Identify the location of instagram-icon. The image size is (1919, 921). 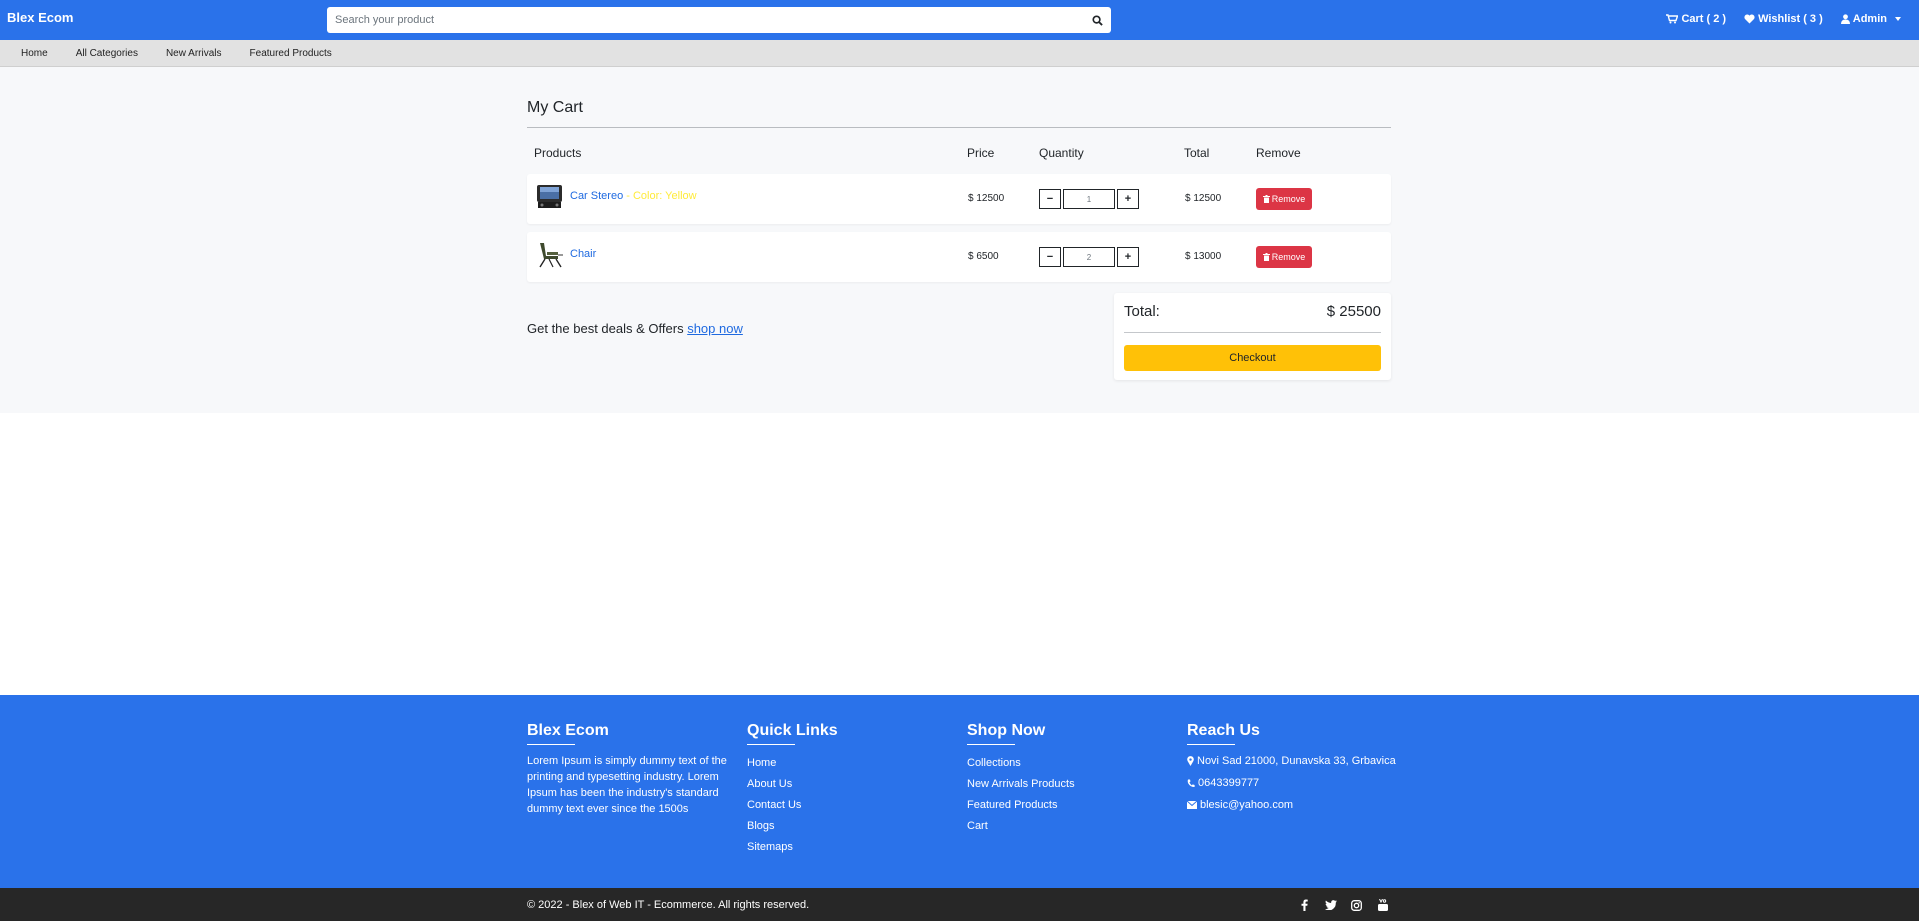
(1356, 905).